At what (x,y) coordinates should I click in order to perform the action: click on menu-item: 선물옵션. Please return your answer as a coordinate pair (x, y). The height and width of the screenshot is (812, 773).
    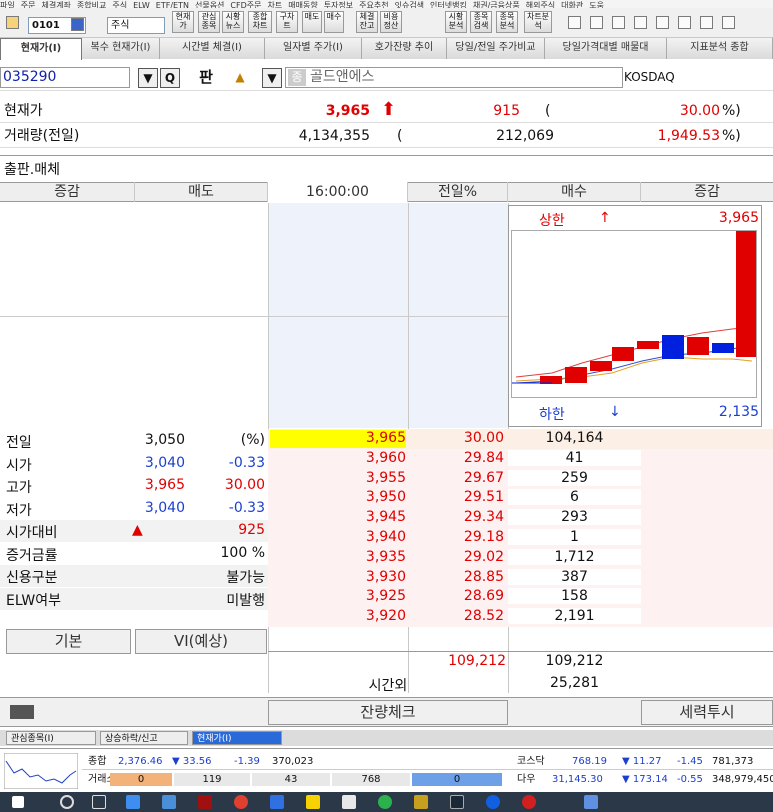
    Looking at the image, I should click on (209, 5).